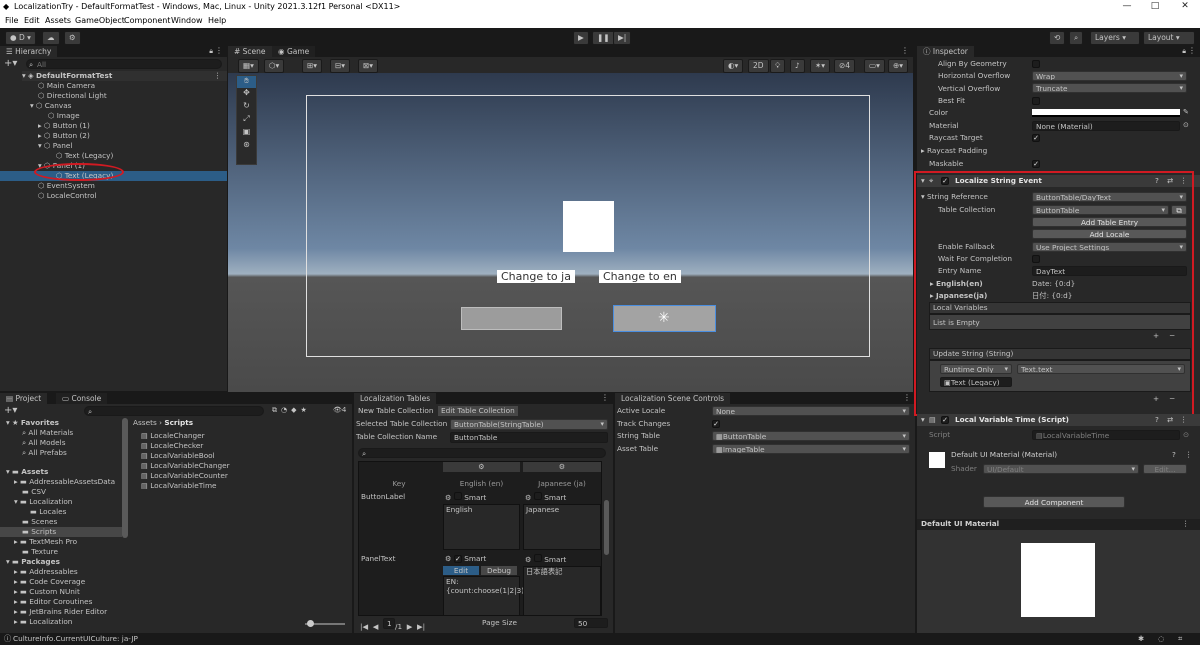 Image resolution: width=1200 pixels, height=645 pixels. What do you see at coordinates (40, 552) in the screenshot?
I see `folder-item: ▬ Texture` at bounding box center [40, 552].